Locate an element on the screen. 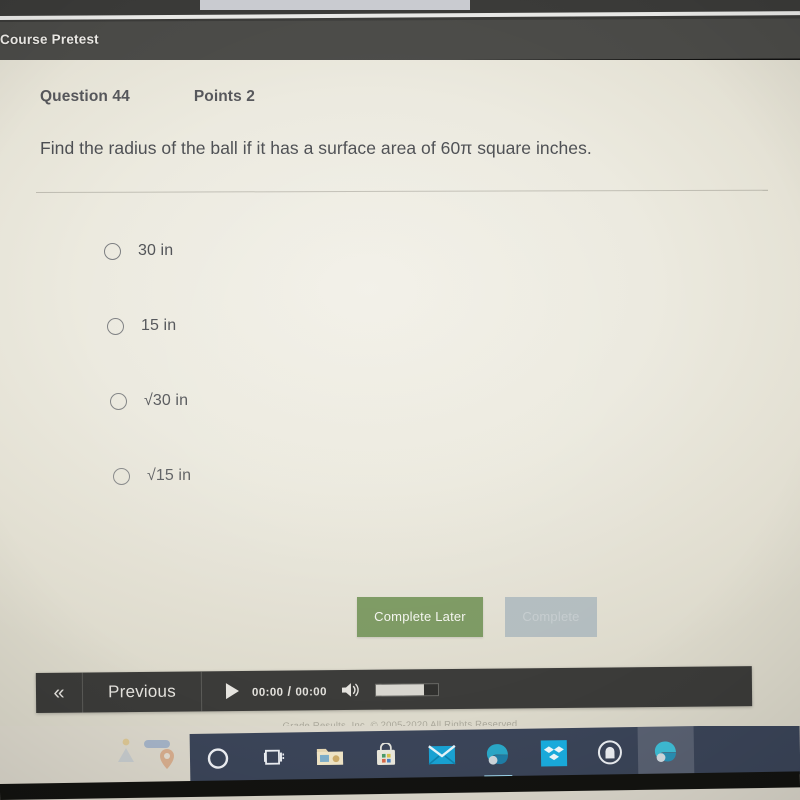  arch-icon is located at coordinates (609, 752).